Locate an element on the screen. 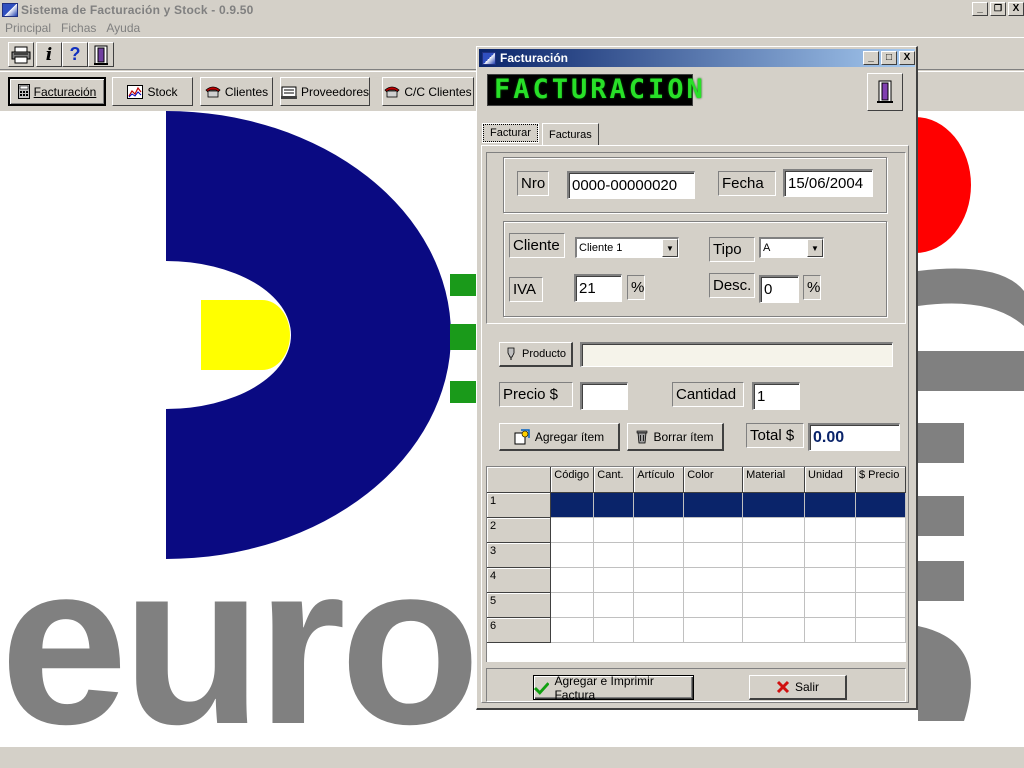 The image size is (1024, 768). tab-facturar: Facturar is located at coordinates (510, 133).